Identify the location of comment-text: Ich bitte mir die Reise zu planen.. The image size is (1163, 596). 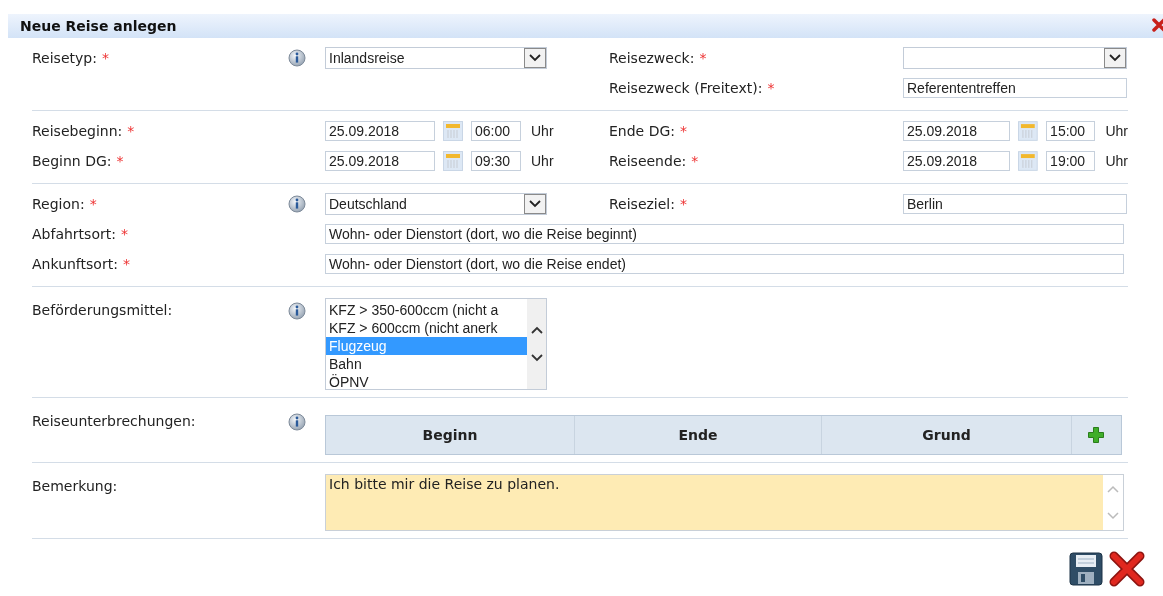
(444, 484).